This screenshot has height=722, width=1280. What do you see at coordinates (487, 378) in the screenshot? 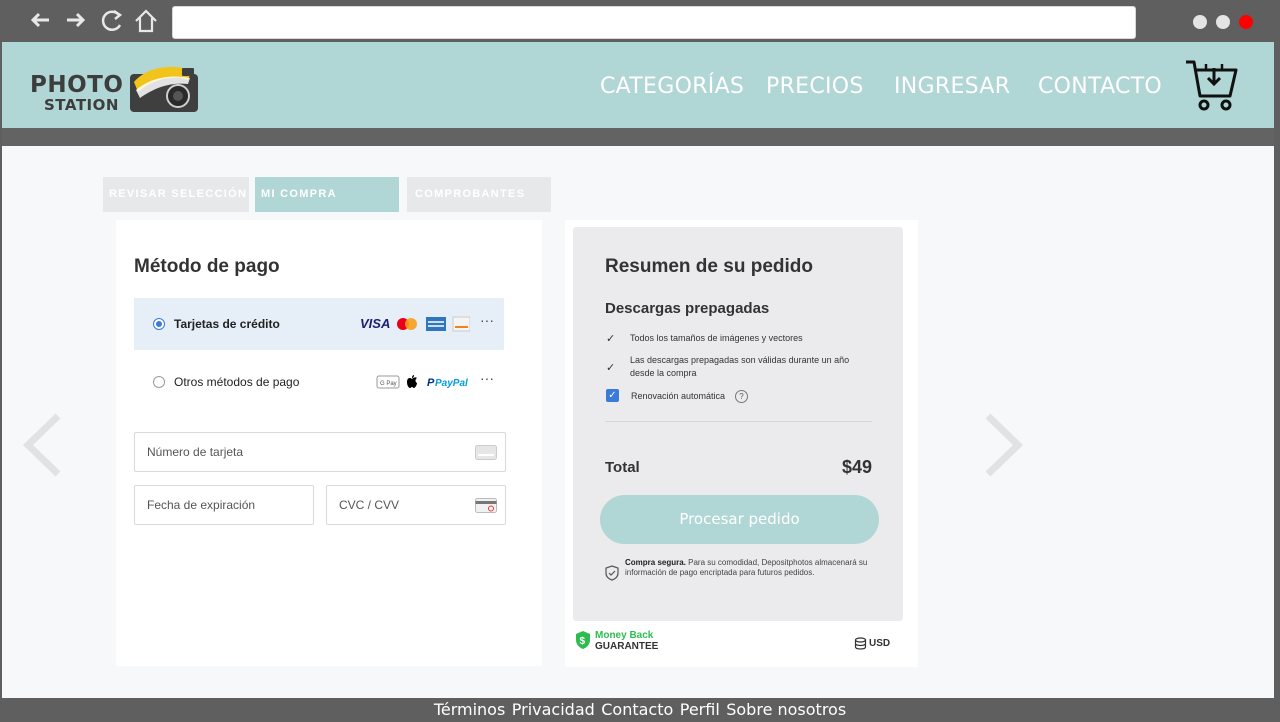
I see `other-more-icon: ···` at bounding box center [487, 378].